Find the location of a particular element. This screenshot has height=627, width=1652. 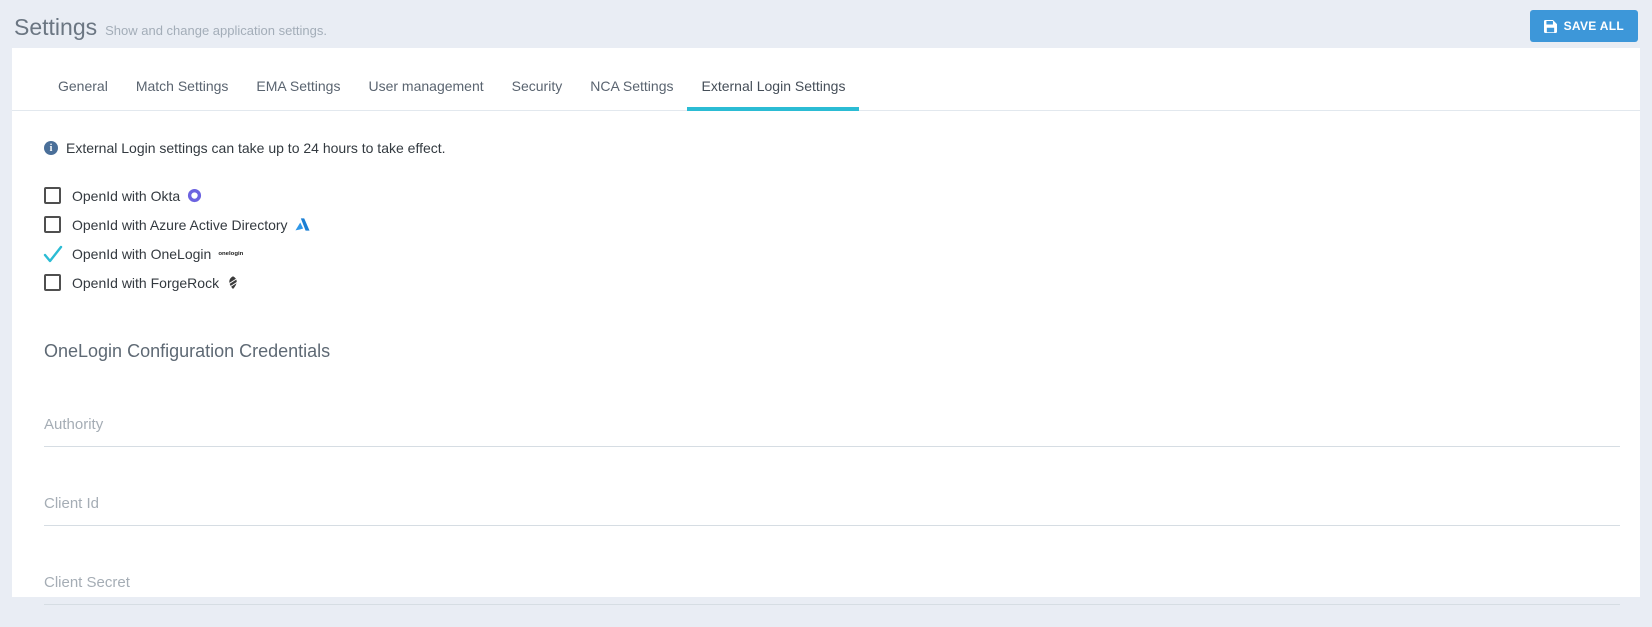

tab-match-settings: Match Settings is located at coordinates (182, 79).